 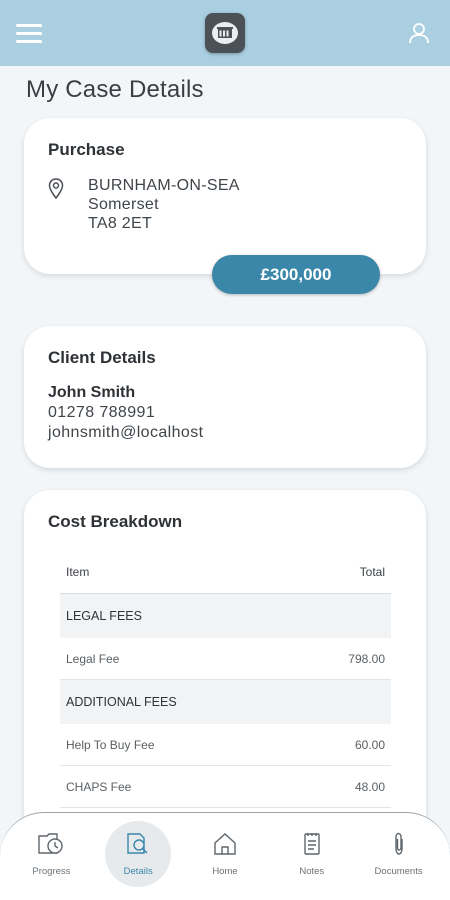 What do you see at coordinates (92, 392) in the screenshot?
I see `client-name: John Smith` at bounding box center [92, 392].